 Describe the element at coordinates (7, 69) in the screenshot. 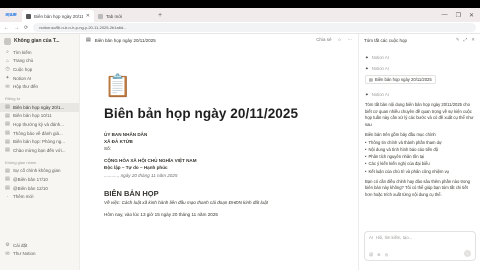

I see `clock-icon: ◷` at that location.